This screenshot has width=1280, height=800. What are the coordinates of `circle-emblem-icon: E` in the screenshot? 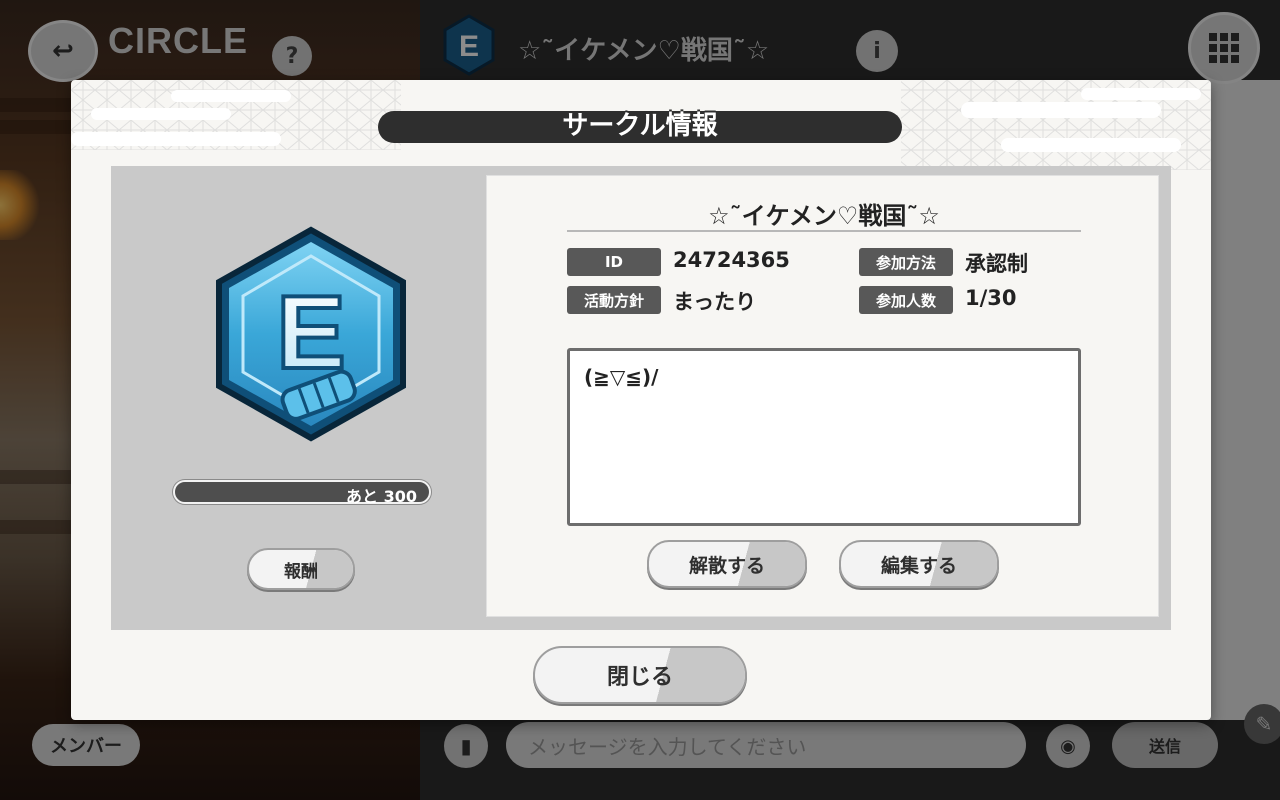 It's located at (311, 334).